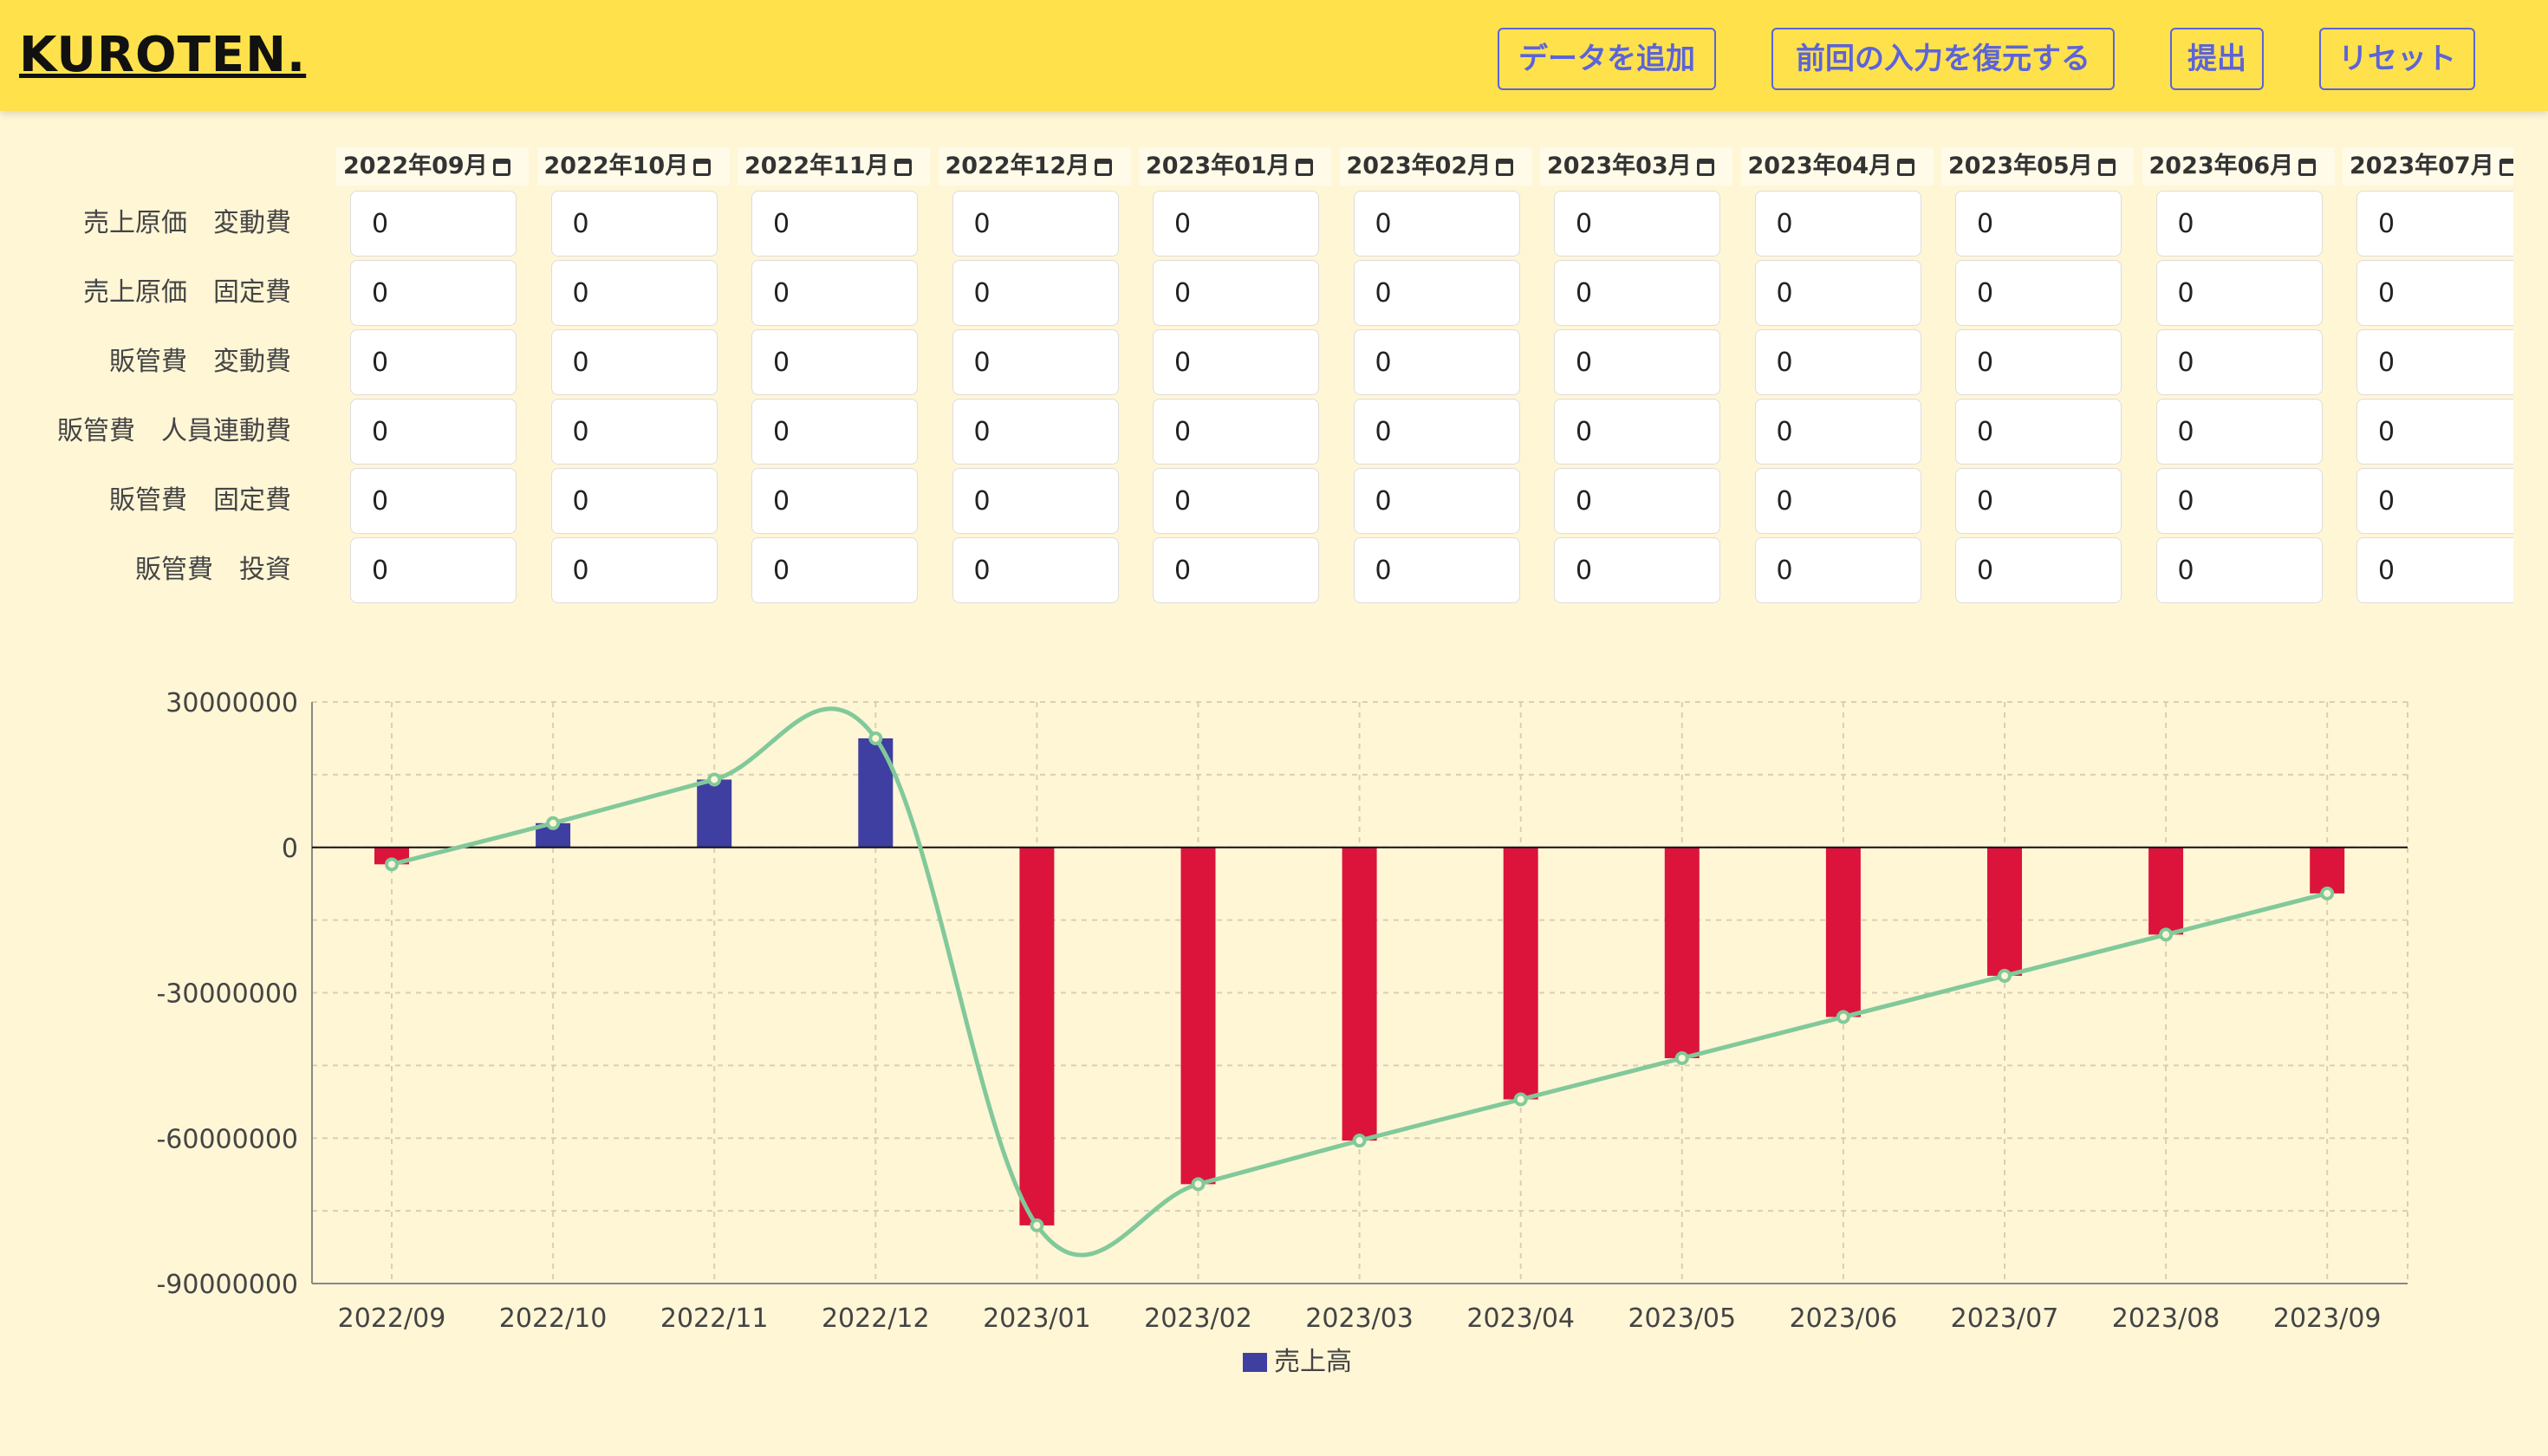 The image size is (2548, 1456). I want to click on month-header: 2022年11月, so click(834, 166).